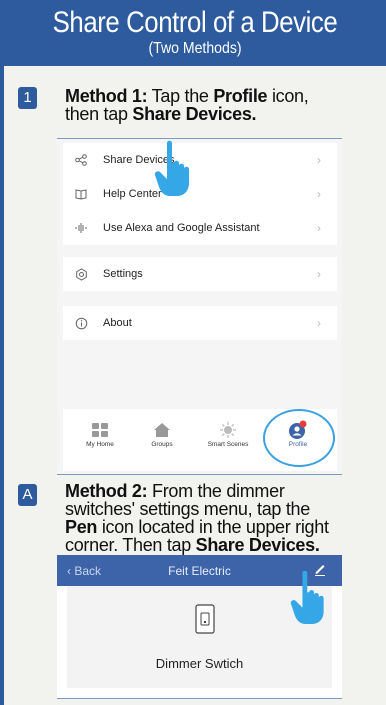  I want to click on step-a-text-3: icon located in the upper right, so click(213, 527).